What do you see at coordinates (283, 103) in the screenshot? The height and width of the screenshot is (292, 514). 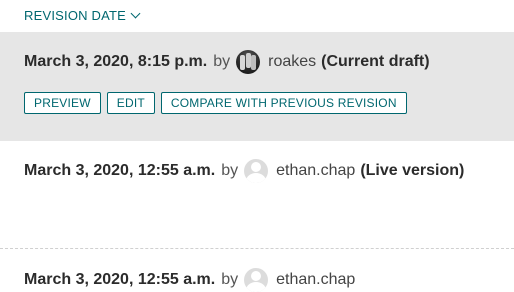 I see `compare-with-previous-revision-button: COMPARE WITH PREVIOUS REVISION` at bounding box center [283, 103].